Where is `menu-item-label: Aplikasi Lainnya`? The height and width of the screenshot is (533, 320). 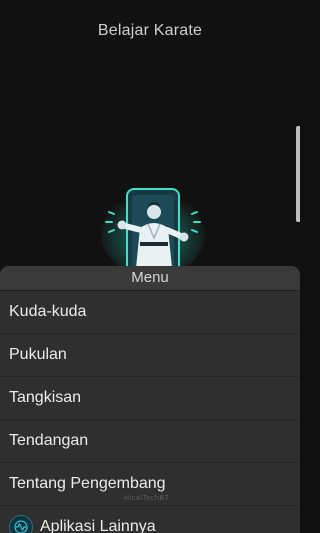
menu-item-label: Aplikasi Lainnya is located at coordinates (98, 525).